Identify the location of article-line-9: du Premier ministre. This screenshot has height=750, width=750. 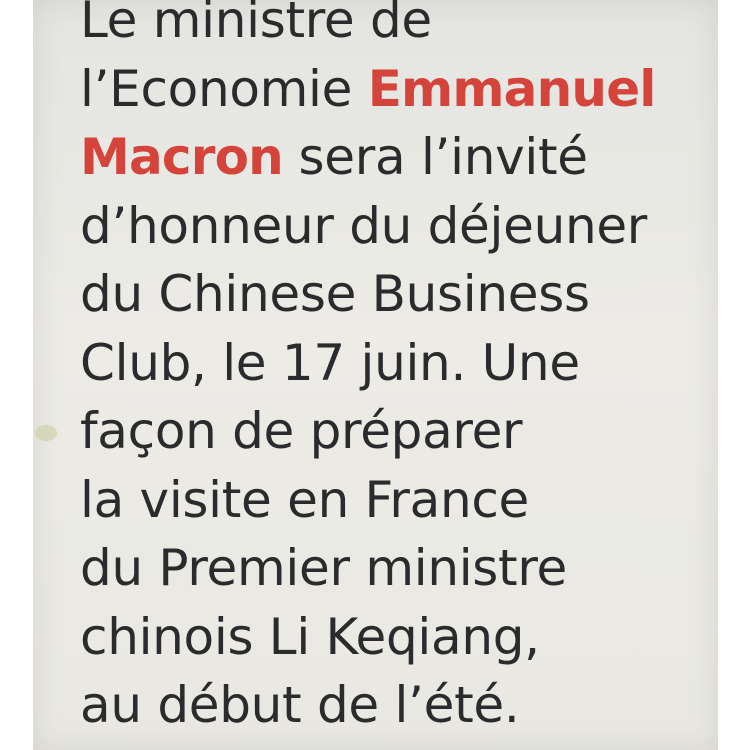
(390, 568).